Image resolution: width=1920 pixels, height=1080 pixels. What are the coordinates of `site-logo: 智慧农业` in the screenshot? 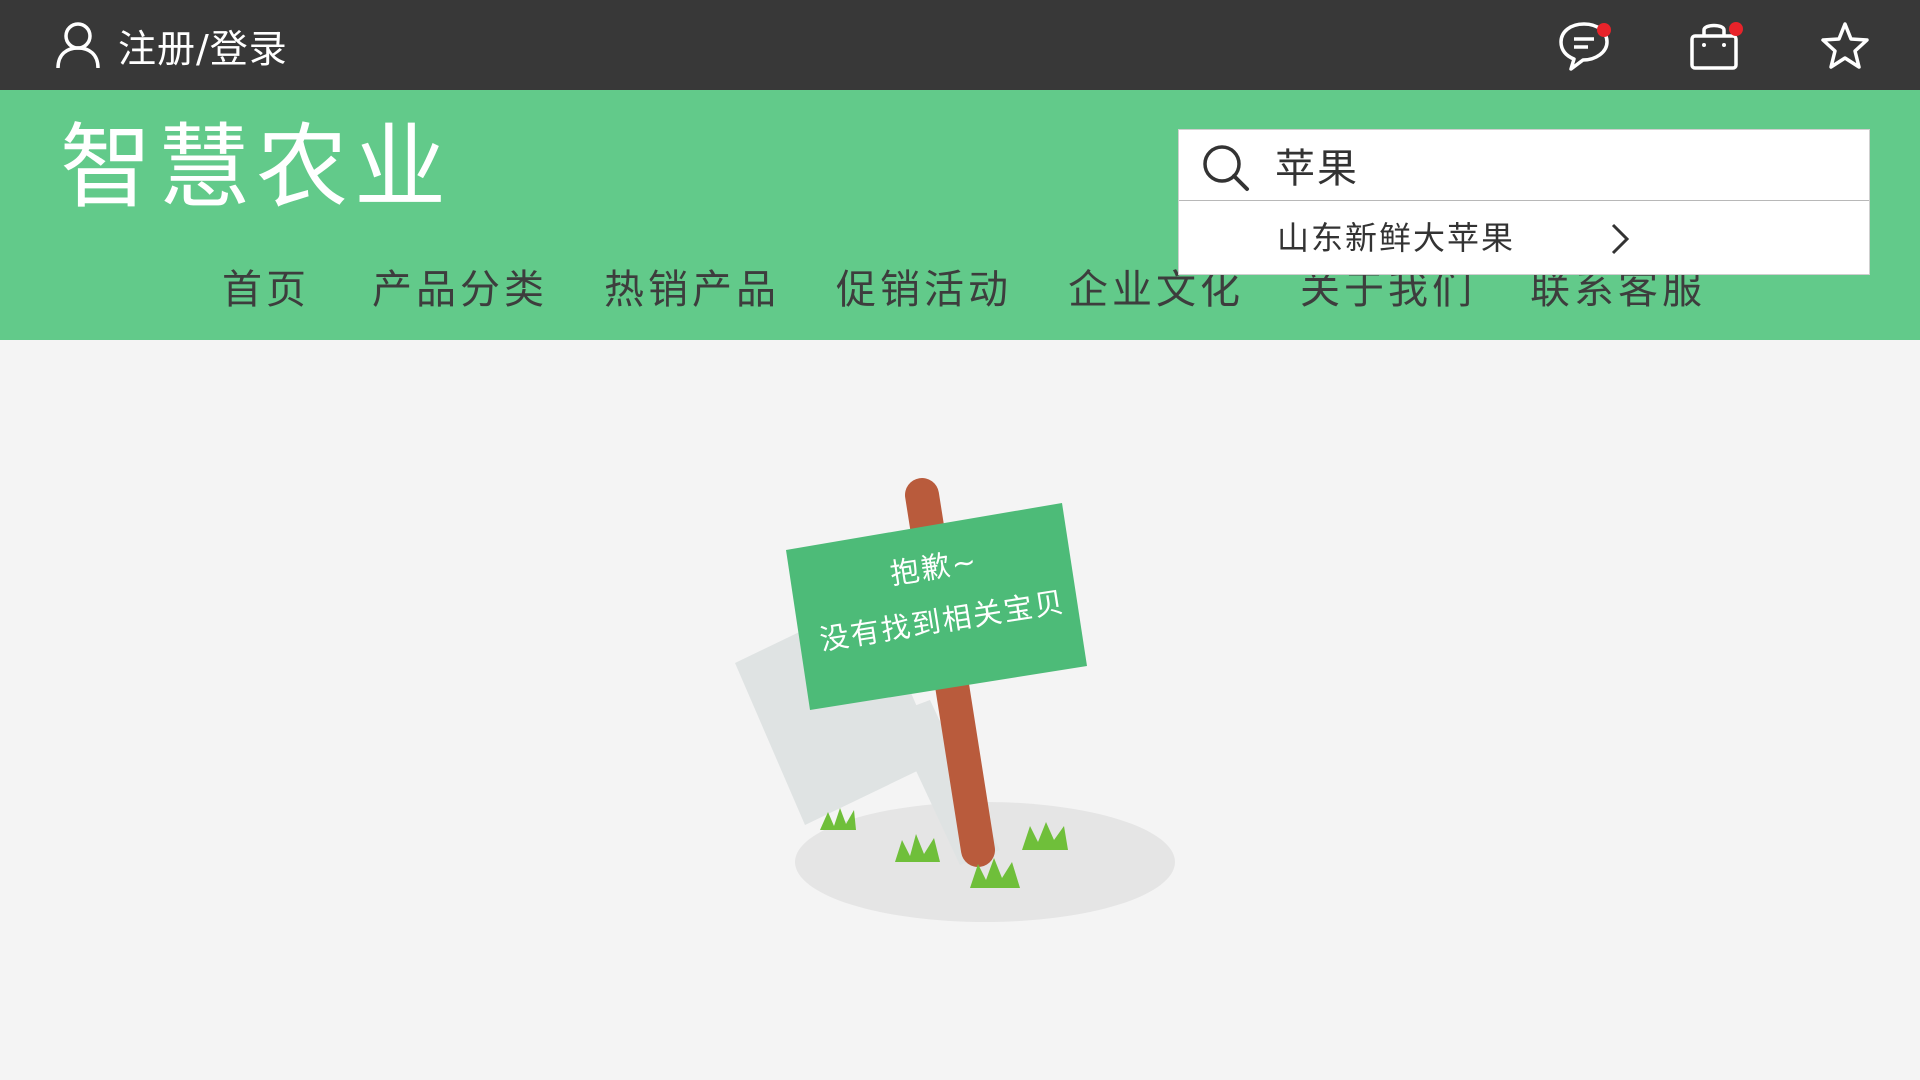 It's located at (256, 168).